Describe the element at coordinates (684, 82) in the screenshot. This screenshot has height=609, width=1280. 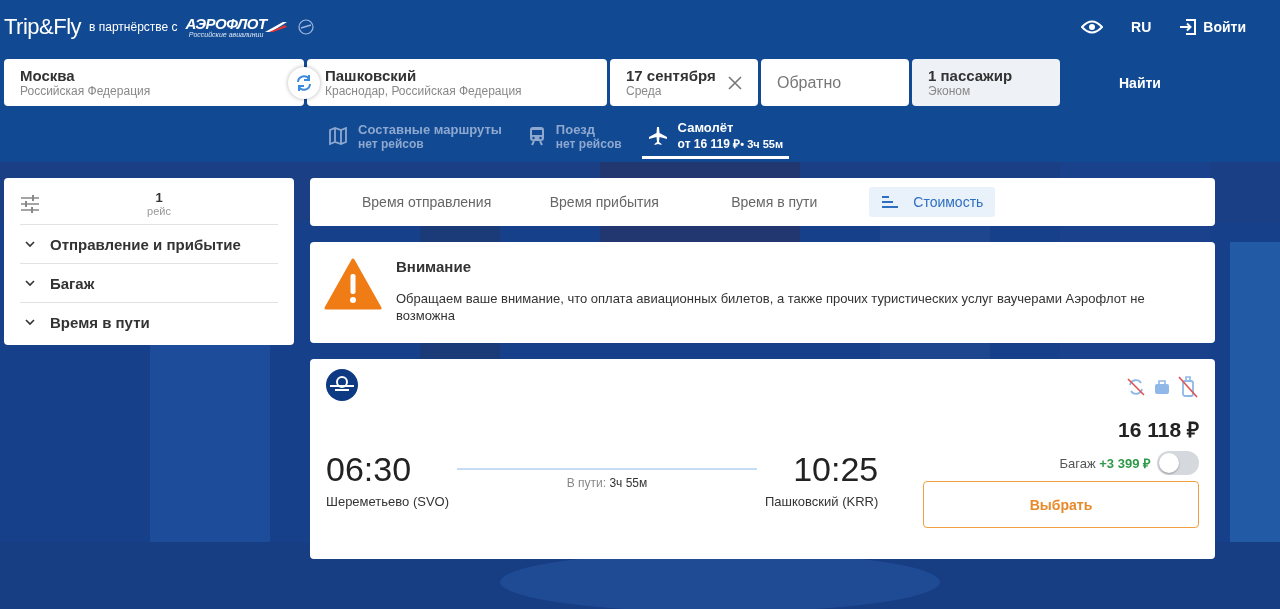
I see `date-field: 17 сентября Среда` at that location.